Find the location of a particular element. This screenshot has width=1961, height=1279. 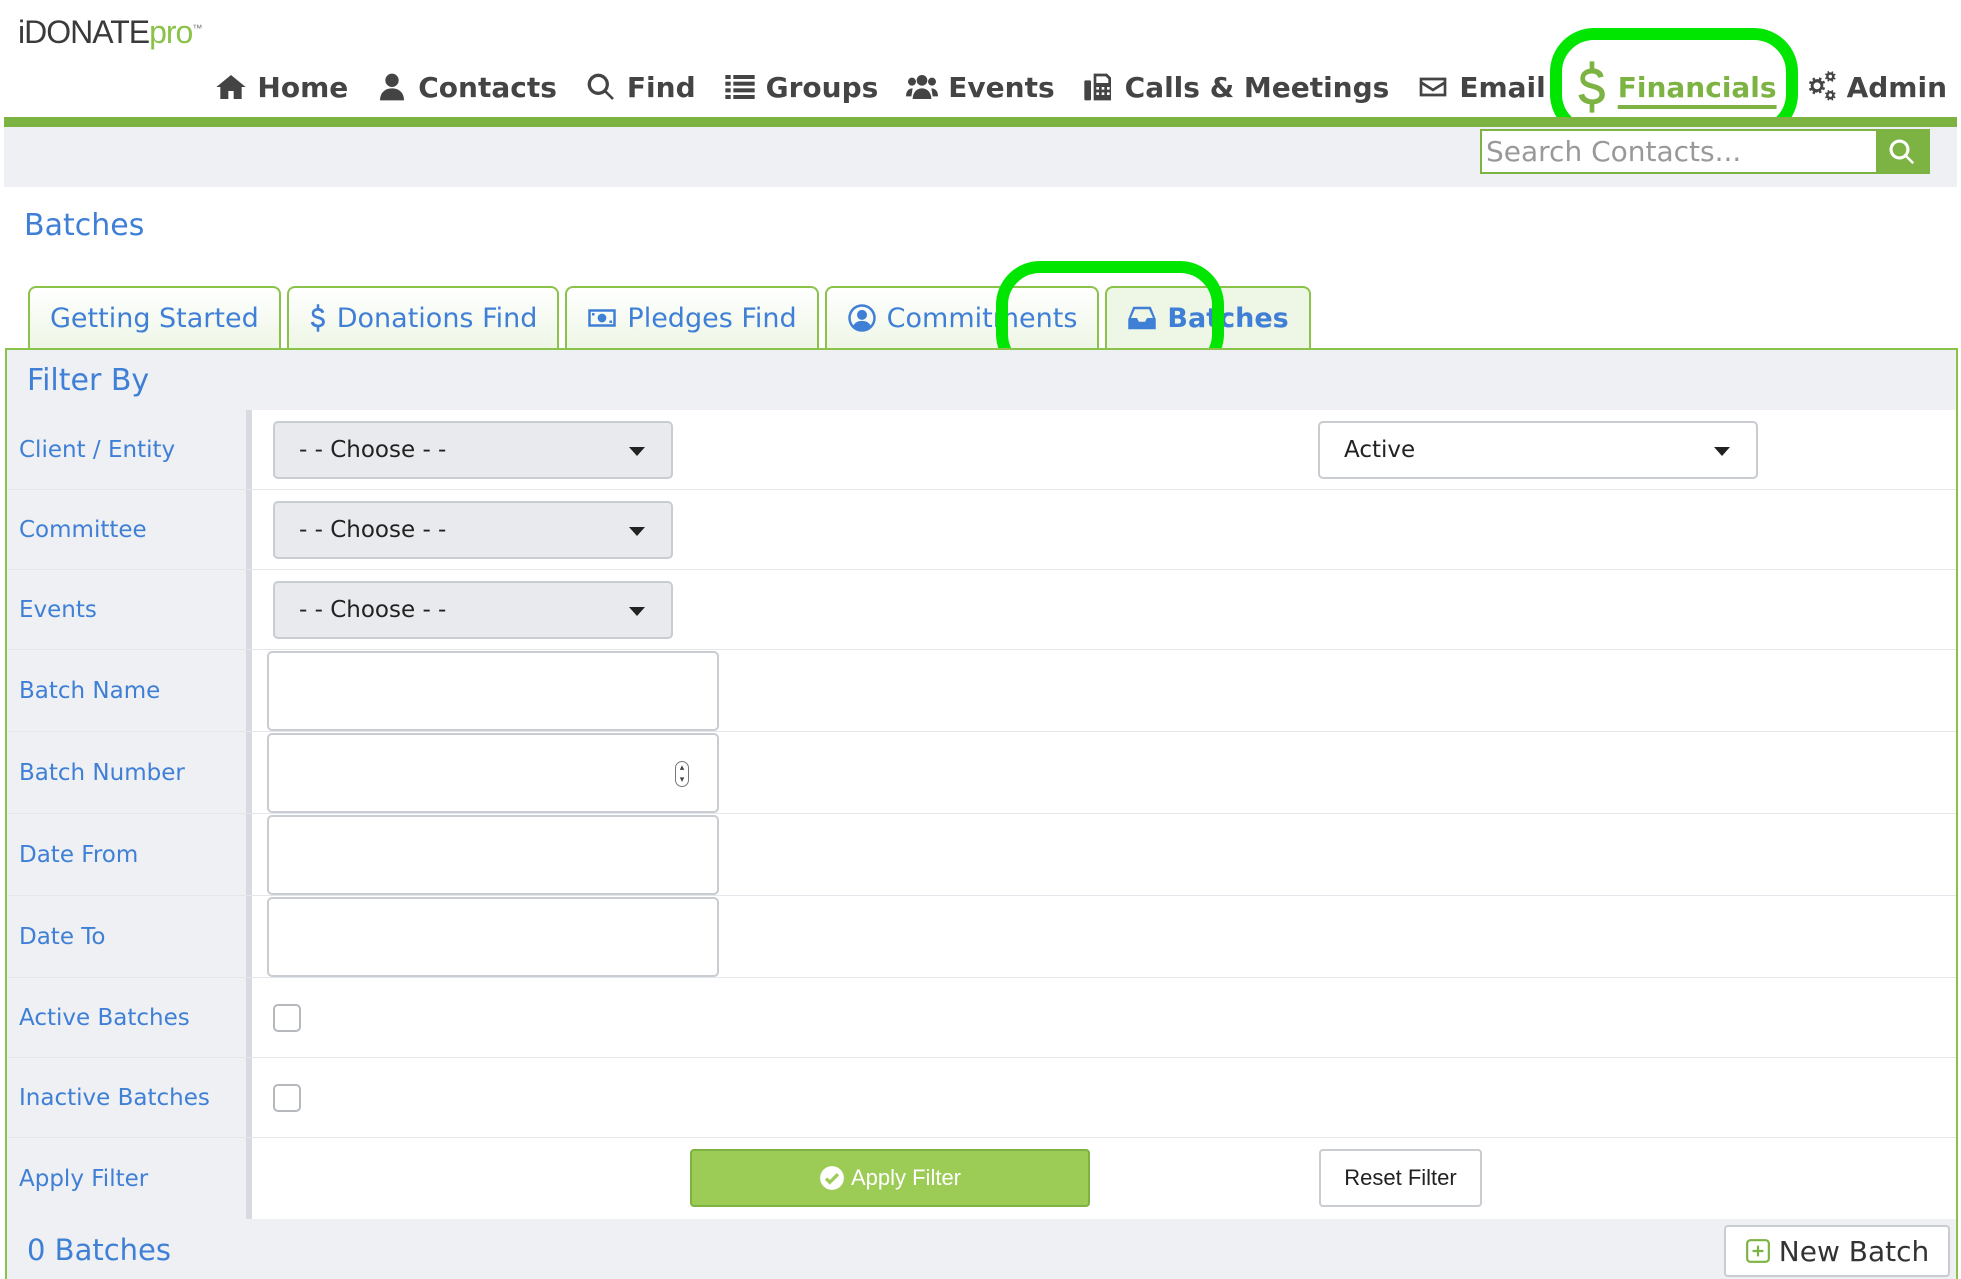

client-entity-label: Client / Entity is located at coordinates (129, 449).